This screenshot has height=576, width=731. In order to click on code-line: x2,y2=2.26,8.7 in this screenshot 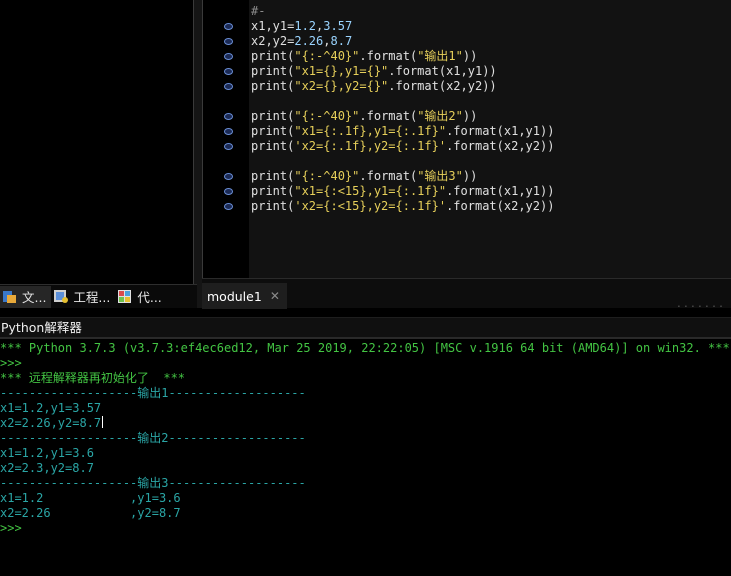, I will do `click(301, 41)`.